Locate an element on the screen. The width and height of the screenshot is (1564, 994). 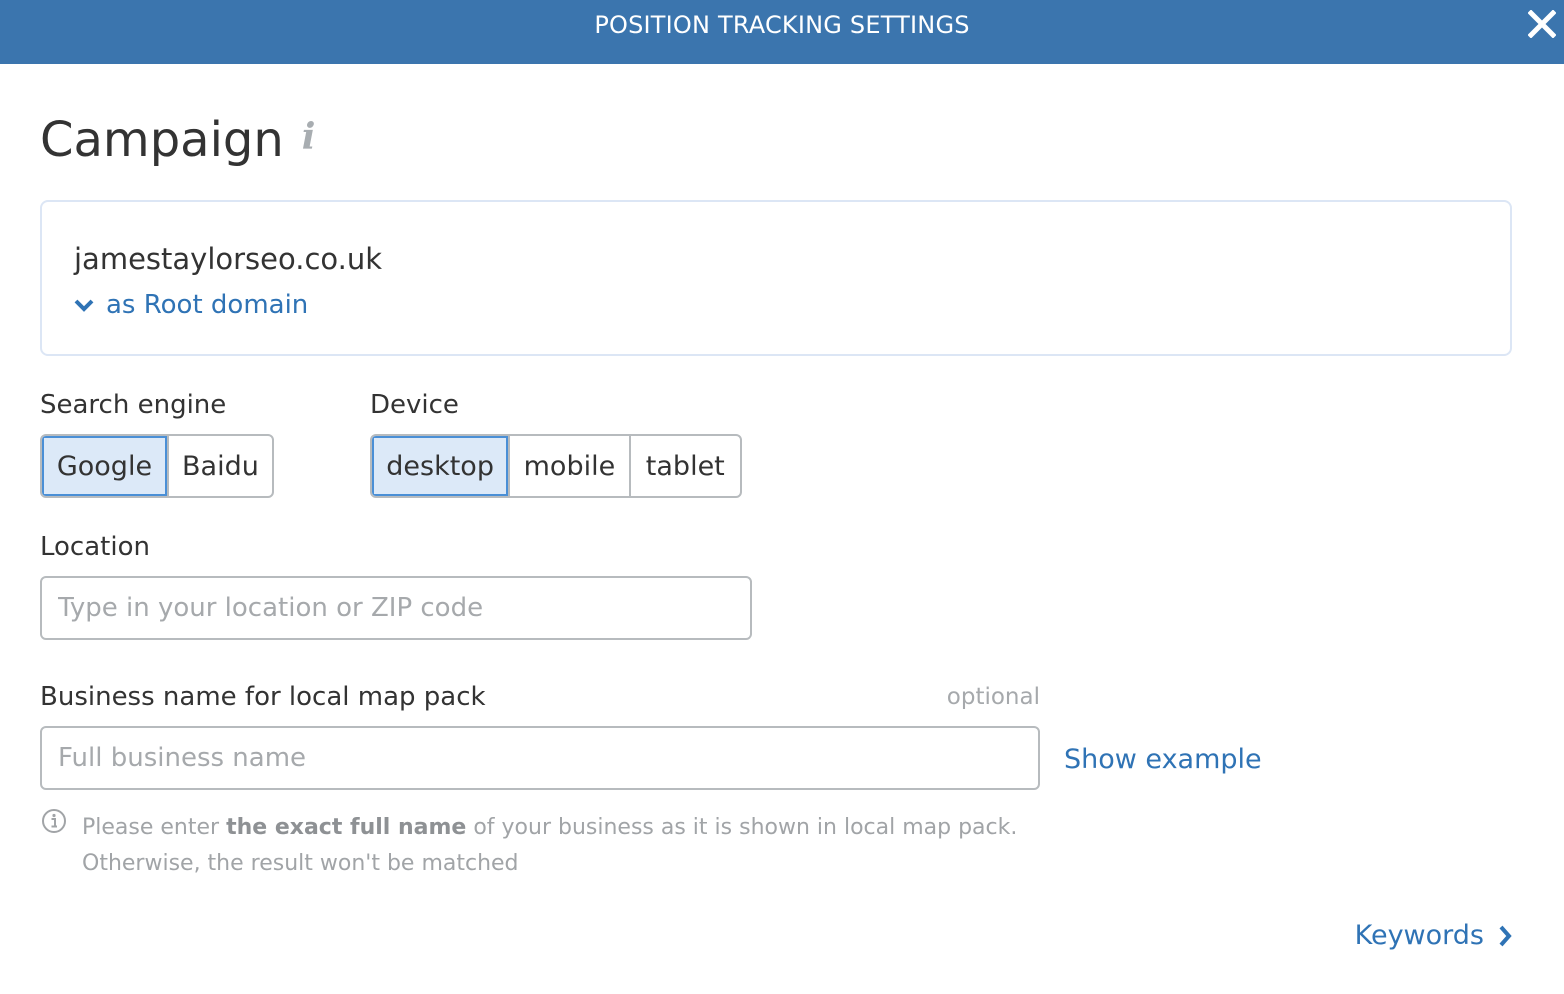
hint-line2: Otherwise, the result won't be matched is located at coordinates (300, 863).